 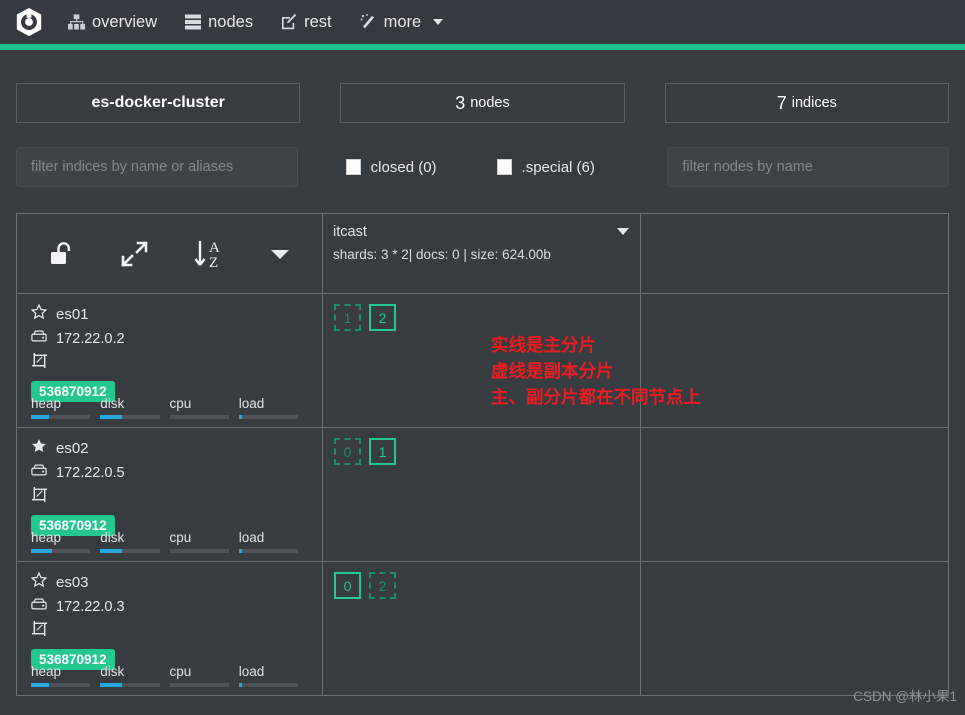 What do you see at coordinates (62, 254) in the screenshot?
I see `unlock-icon` at bounding box center [62, 254].